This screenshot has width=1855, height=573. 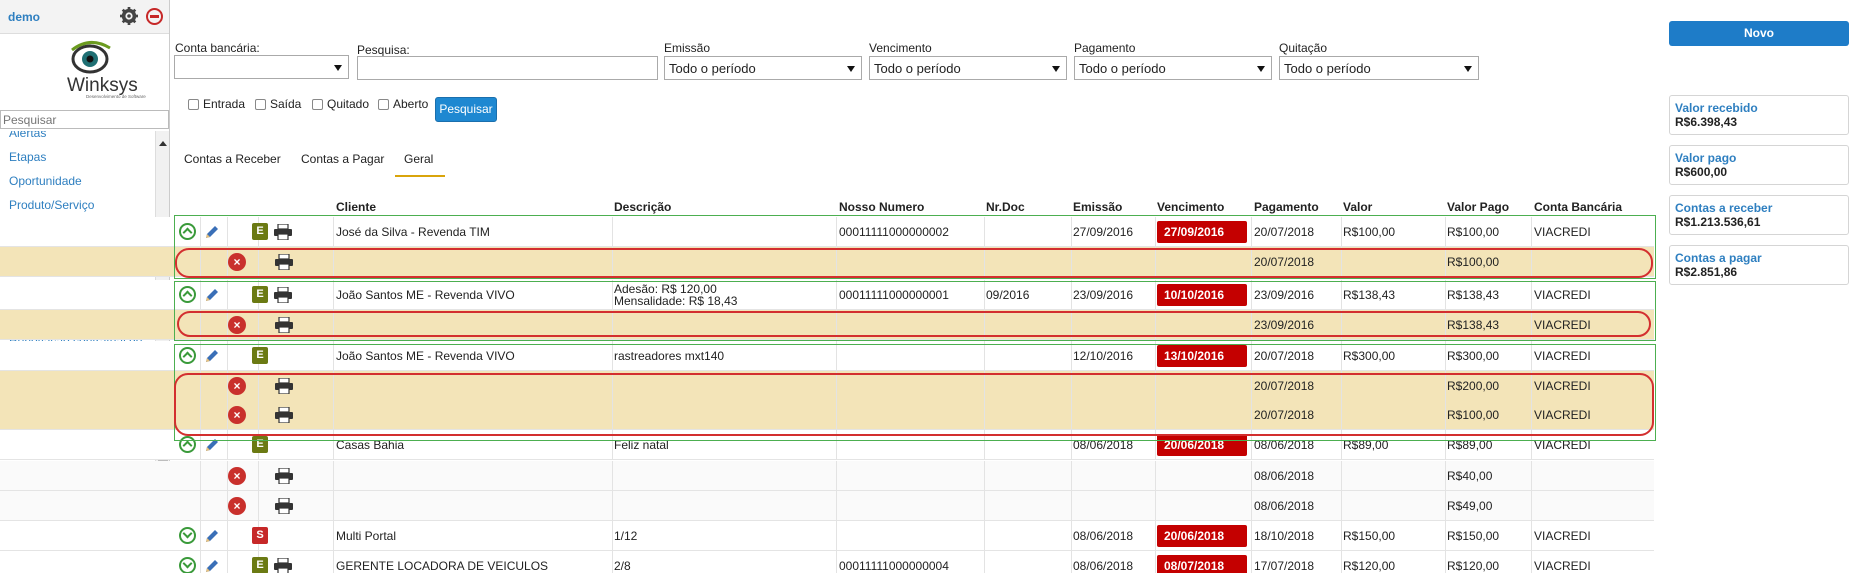 What do you see at coordinates (507, 68) in the screenshot?
I see `pesquisa-input` at bounding box center [507, 68].